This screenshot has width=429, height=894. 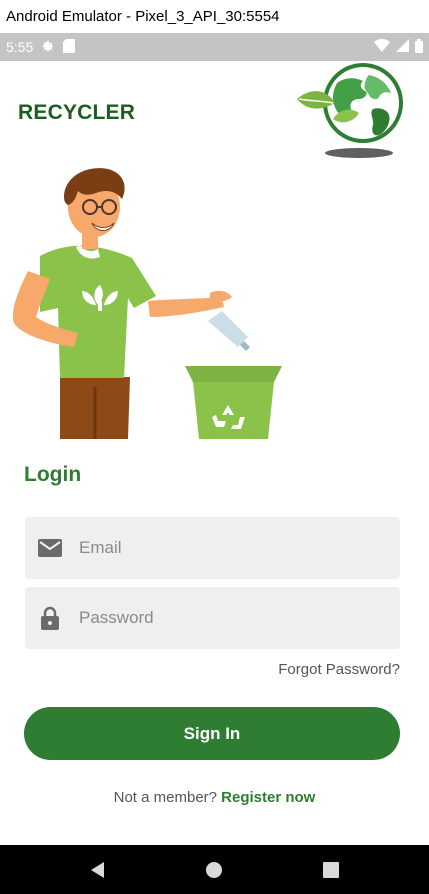 What do you see at coordinates (331, 870) in the screenshot?
I see `recents-icon` at bounding box center [331, 870].